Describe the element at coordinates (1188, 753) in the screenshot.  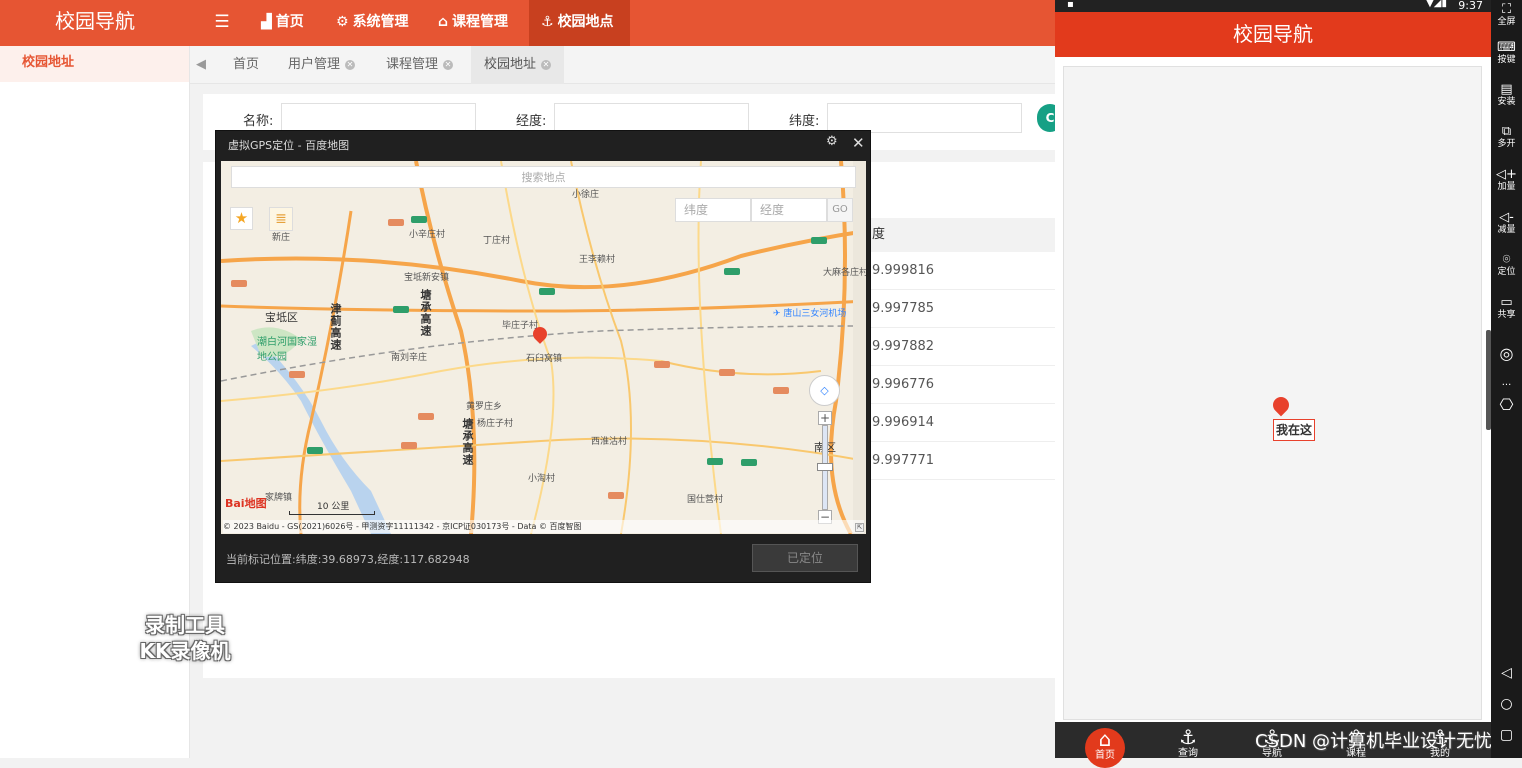
I see `phone-tab-query-label: 查询` at that location.